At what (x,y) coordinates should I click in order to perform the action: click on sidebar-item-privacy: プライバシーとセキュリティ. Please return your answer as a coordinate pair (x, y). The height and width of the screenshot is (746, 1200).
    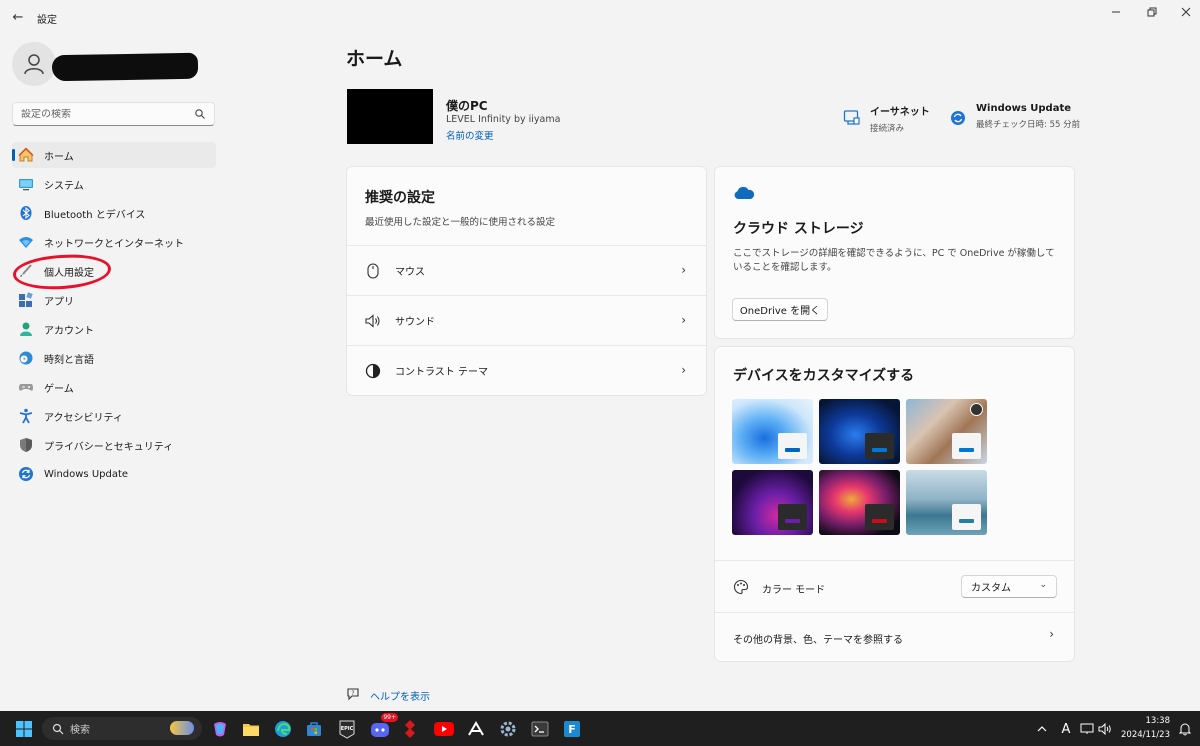
    Looking at the image, I should click on (114, 445).